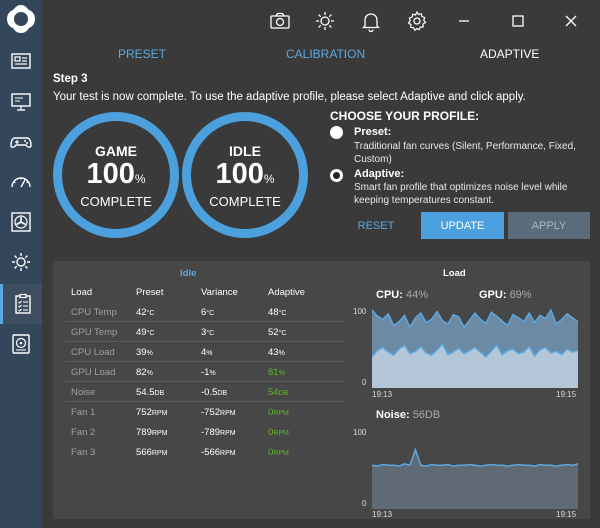 The image size is (600, 528). I want to click on tab-adaptive: ADAPTIVE, so click(509, 54).